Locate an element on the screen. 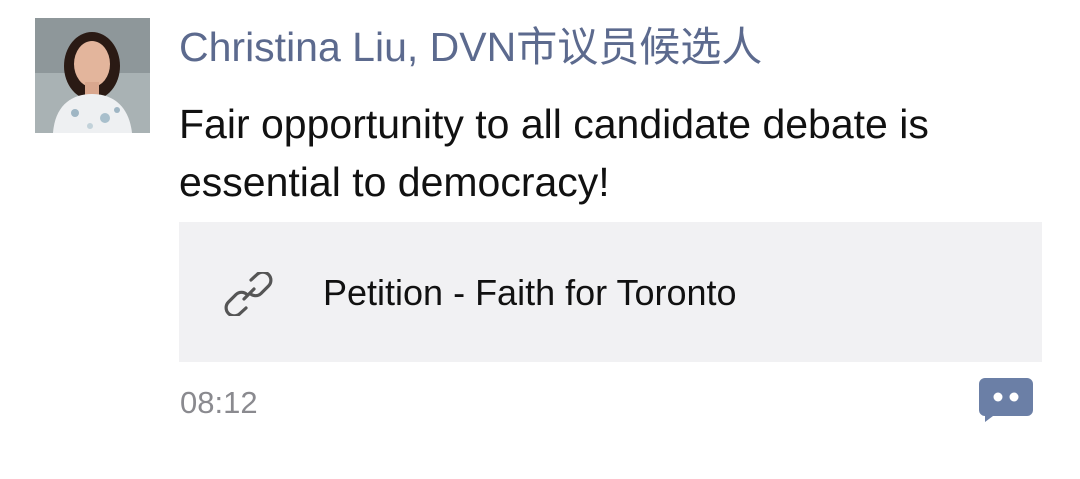 The width and height of the screenshot is (1080, 479). avatar-photo is located at coordinates (92, 75).